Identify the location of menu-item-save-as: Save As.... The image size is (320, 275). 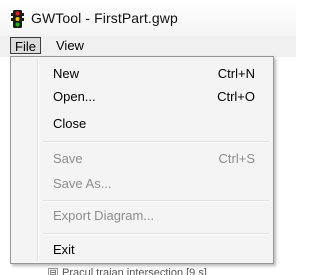
(142, 184).